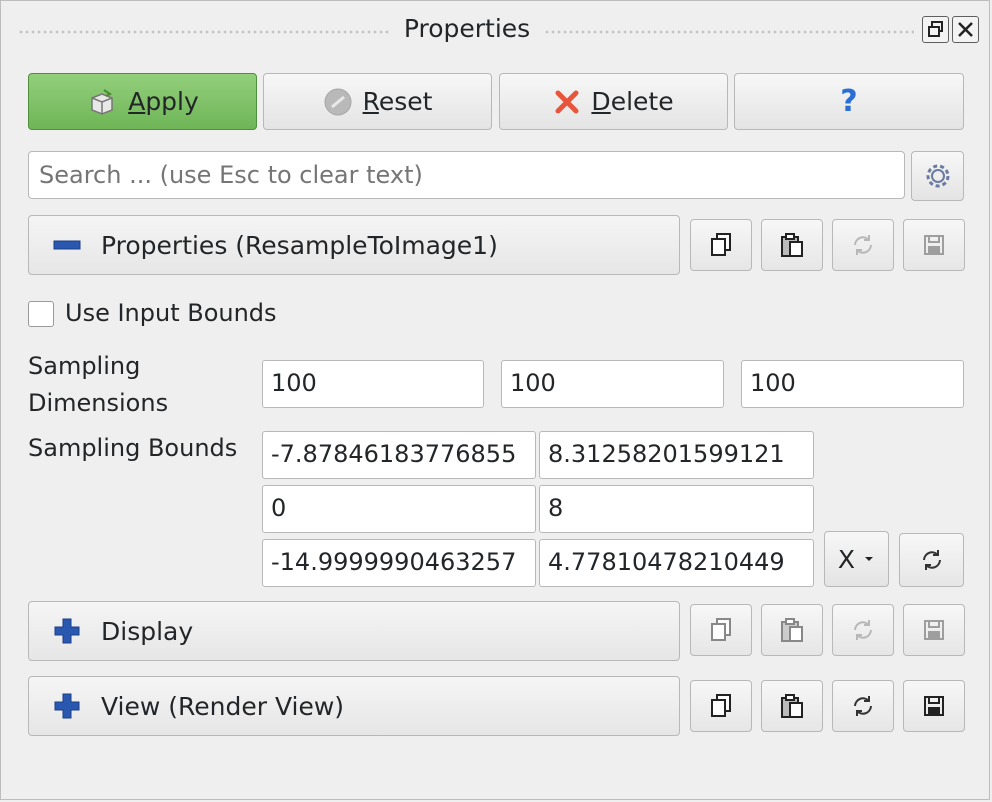 The height and width of the screenshot is (802, 992). Describe the element at coordinates (399, 563) in the screenshot. I see `sampling-bounds-zmin-field: -14.9999990463257` at that location.